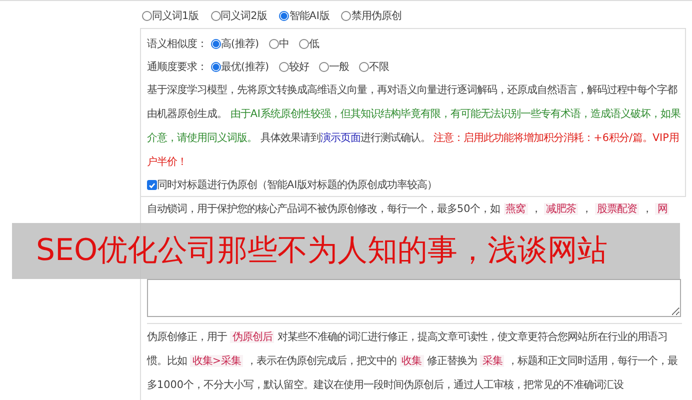  I want to click on option-label: 一般, so click(339, 67).